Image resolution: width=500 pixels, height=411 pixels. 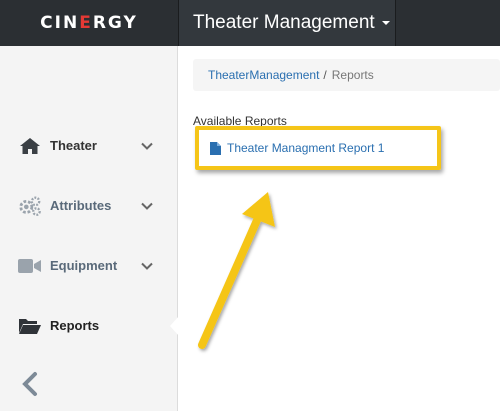 I want to click on sidebar-item-equipment: Equipment, so click(x=88, y=266).